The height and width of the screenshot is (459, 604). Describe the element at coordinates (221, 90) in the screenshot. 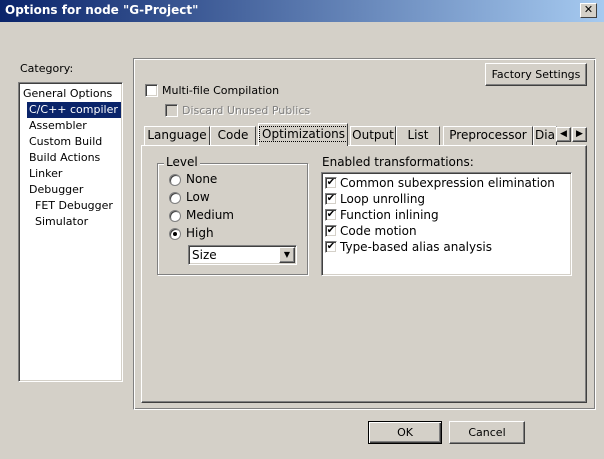

I see `multi-file-compilation-label: Multi-file Compilation` at that location.